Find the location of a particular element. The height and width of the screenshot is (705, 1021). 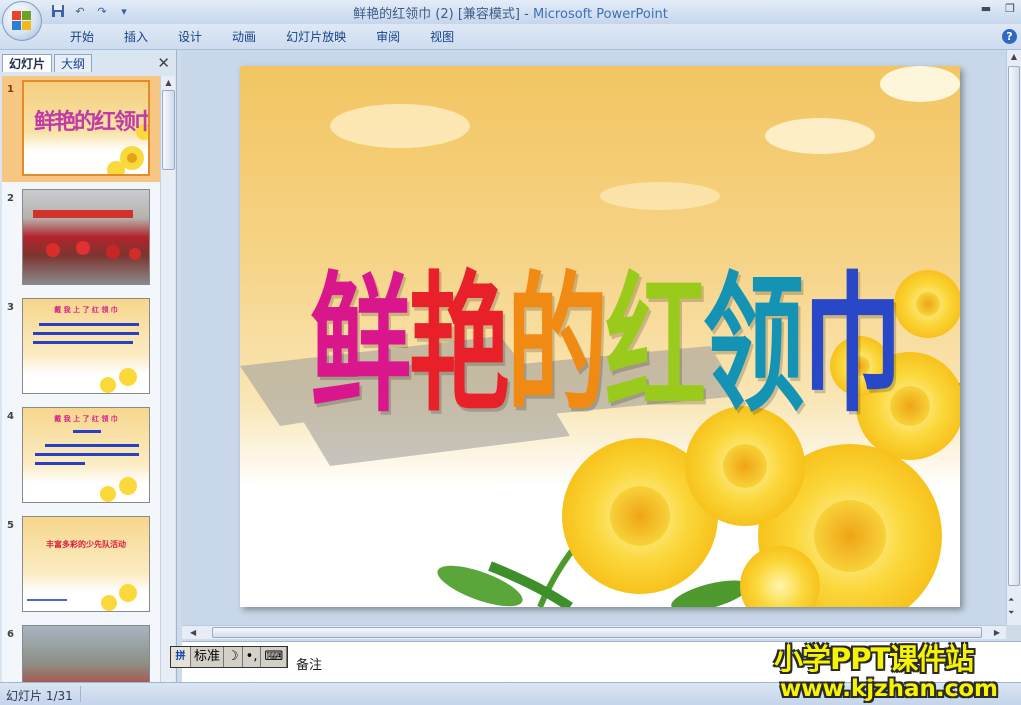

office-logo-icon is located at coordinates (22, 21).